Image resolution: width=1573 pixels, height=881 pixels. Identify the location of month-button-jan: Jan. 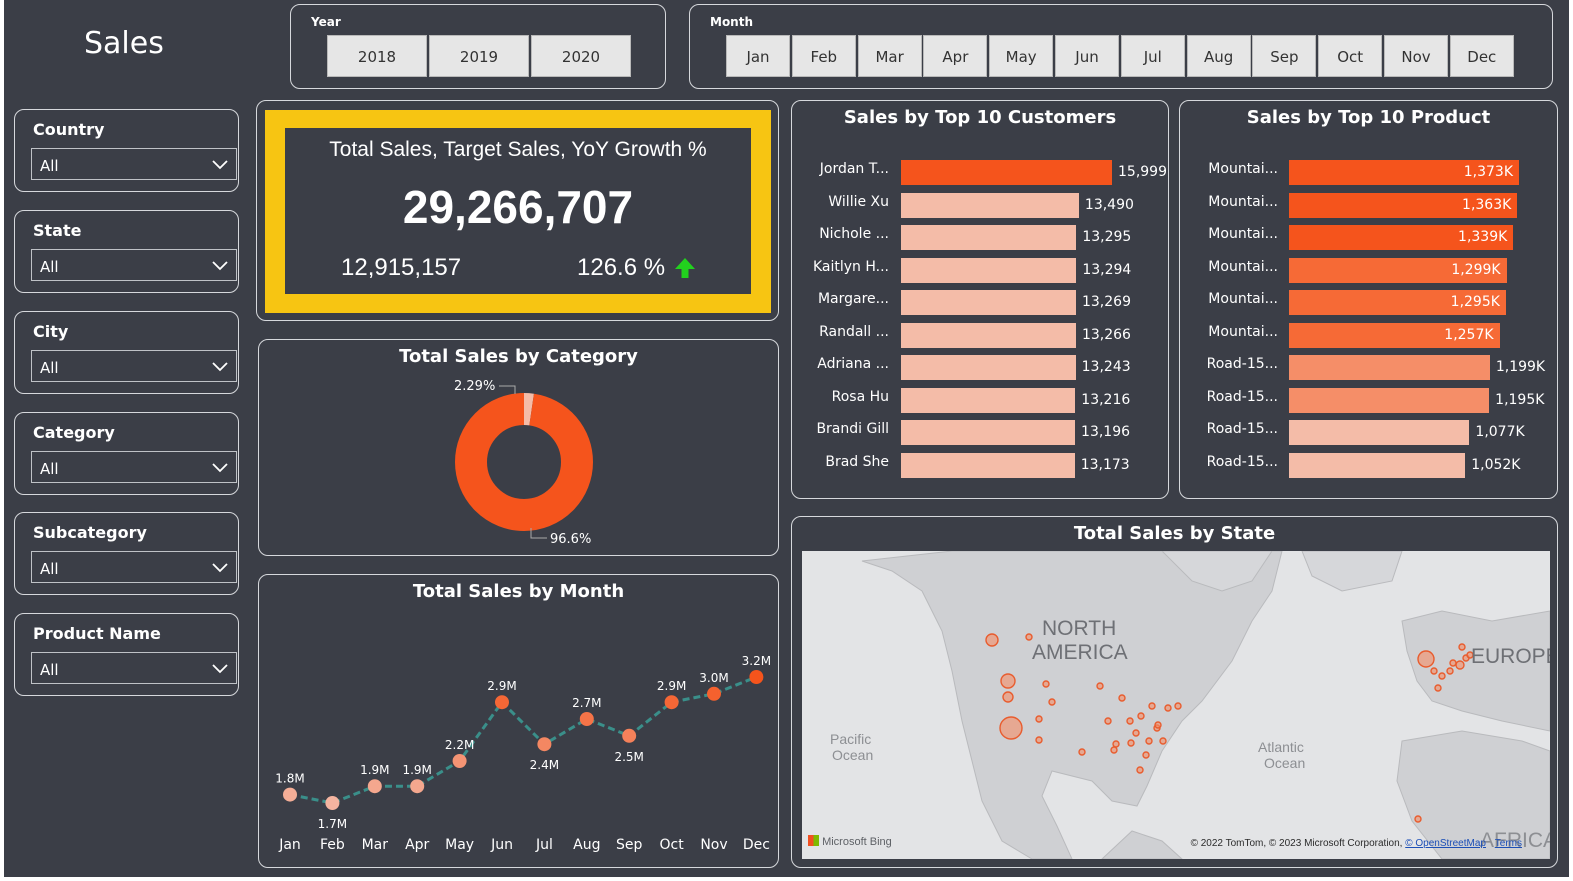
(758, 56).